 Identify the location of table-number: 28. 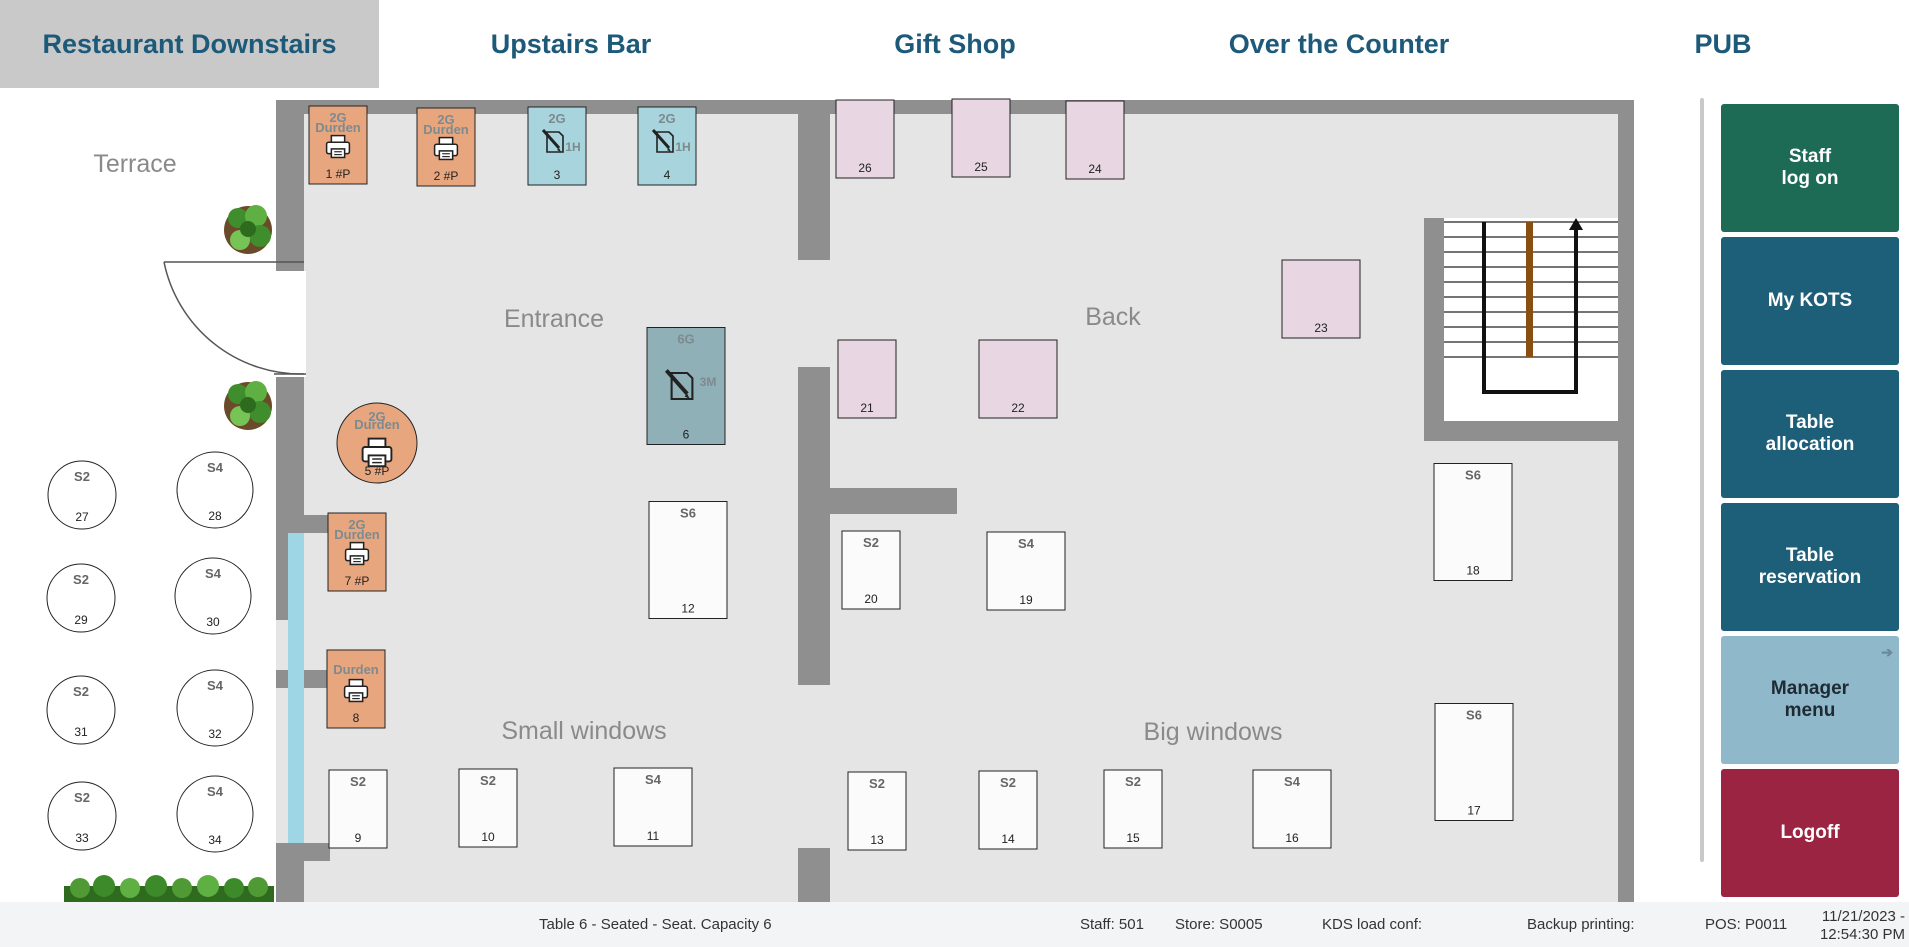
(215, 516).